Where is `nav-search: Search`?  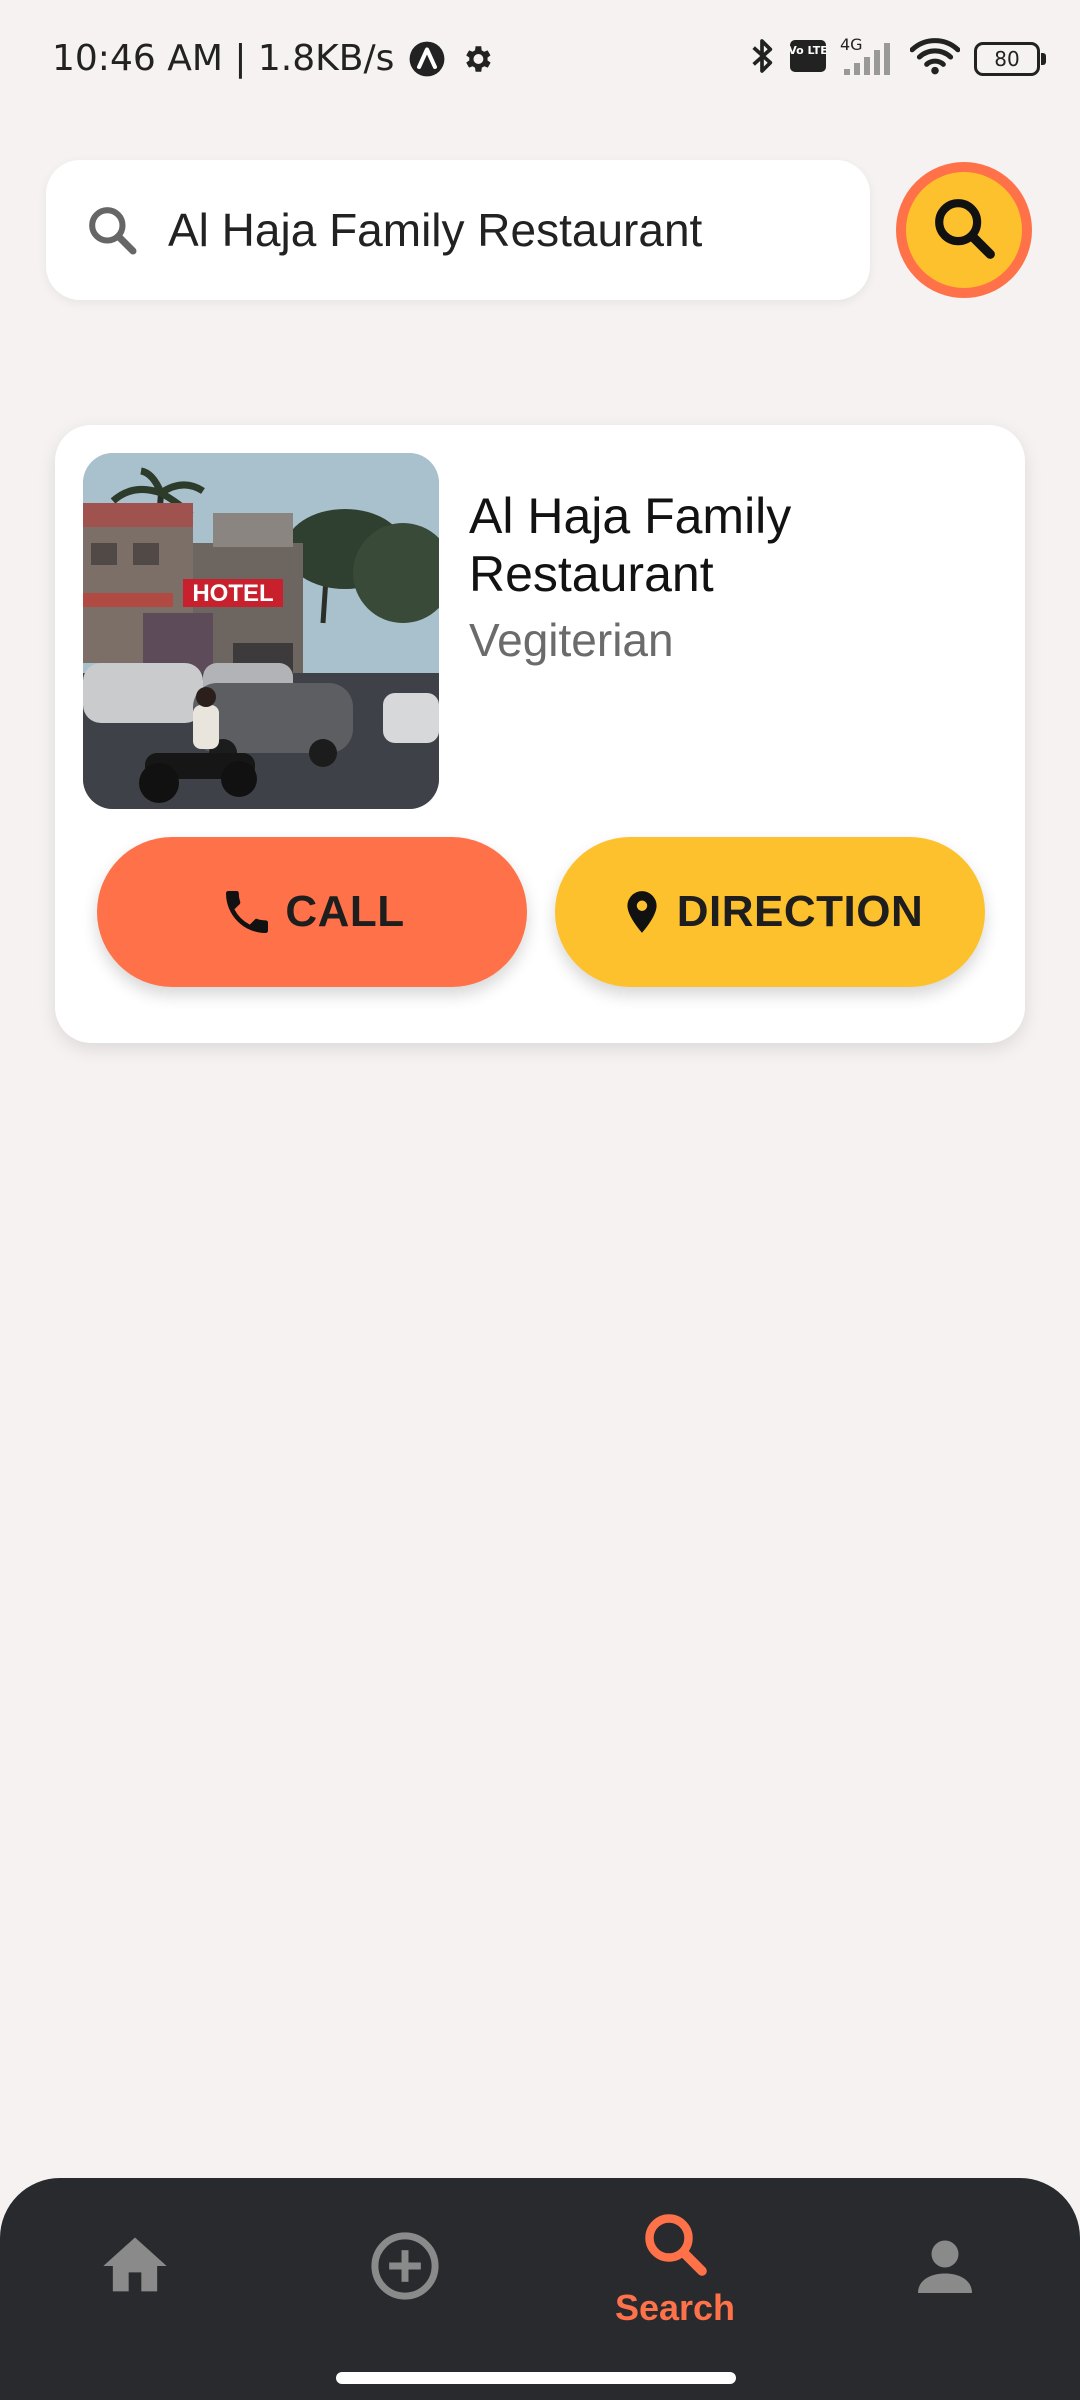
nav-search: Search is located at coordinates (675, 2268).